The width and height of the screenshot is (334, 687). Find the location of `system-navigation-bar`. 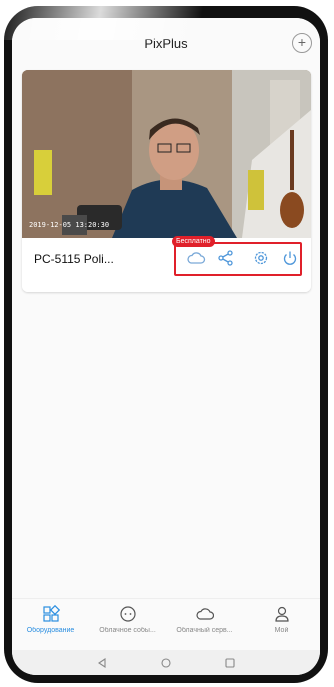

system-navigation-bar is located at coordinates (166, 662).